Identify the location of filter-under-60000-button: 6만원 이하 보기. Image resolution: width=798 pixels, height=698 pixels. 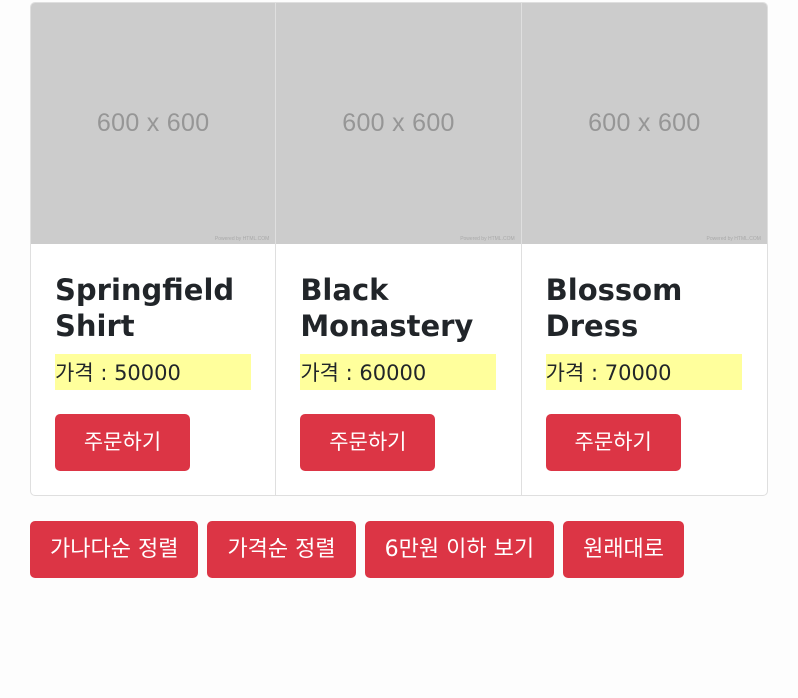
(459, 549).